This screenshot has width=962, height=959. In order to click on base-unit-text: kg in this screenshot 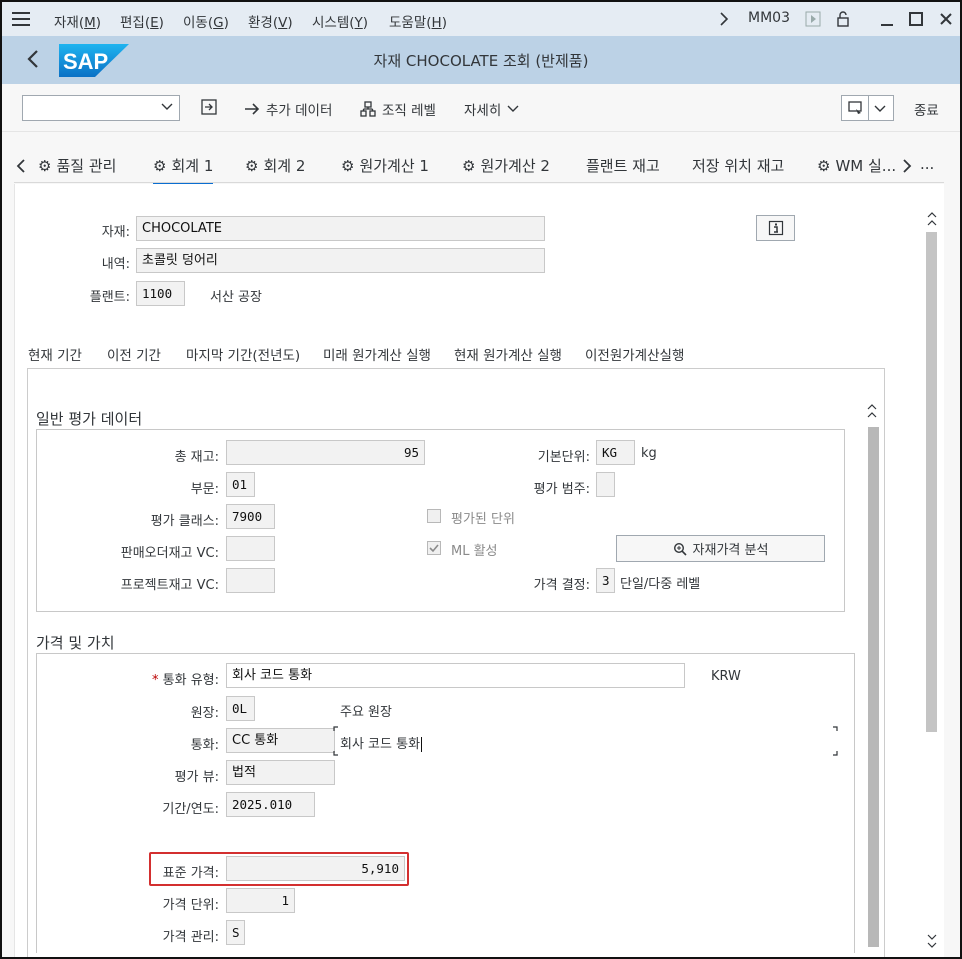, I will do `click(649, 453)`.